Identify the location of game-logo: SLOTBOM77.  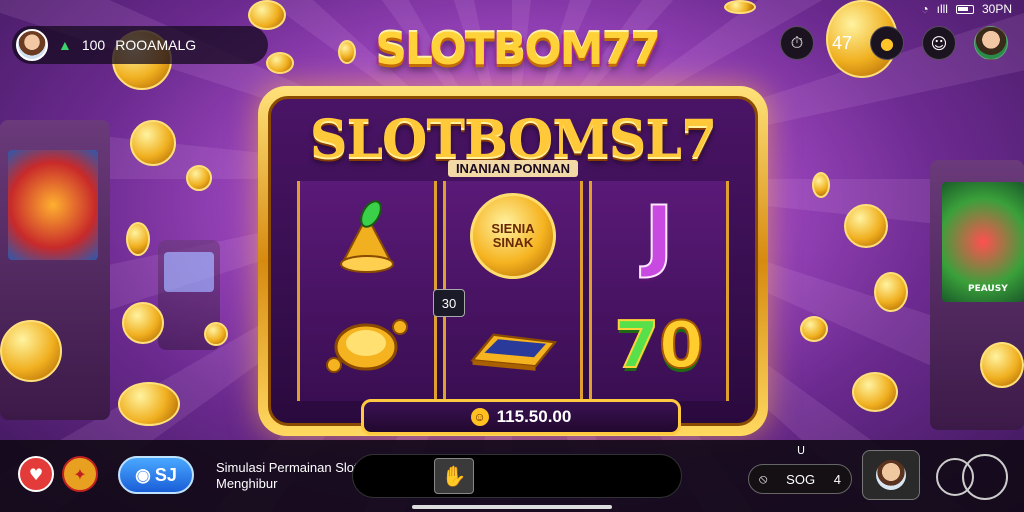
(518, 49).